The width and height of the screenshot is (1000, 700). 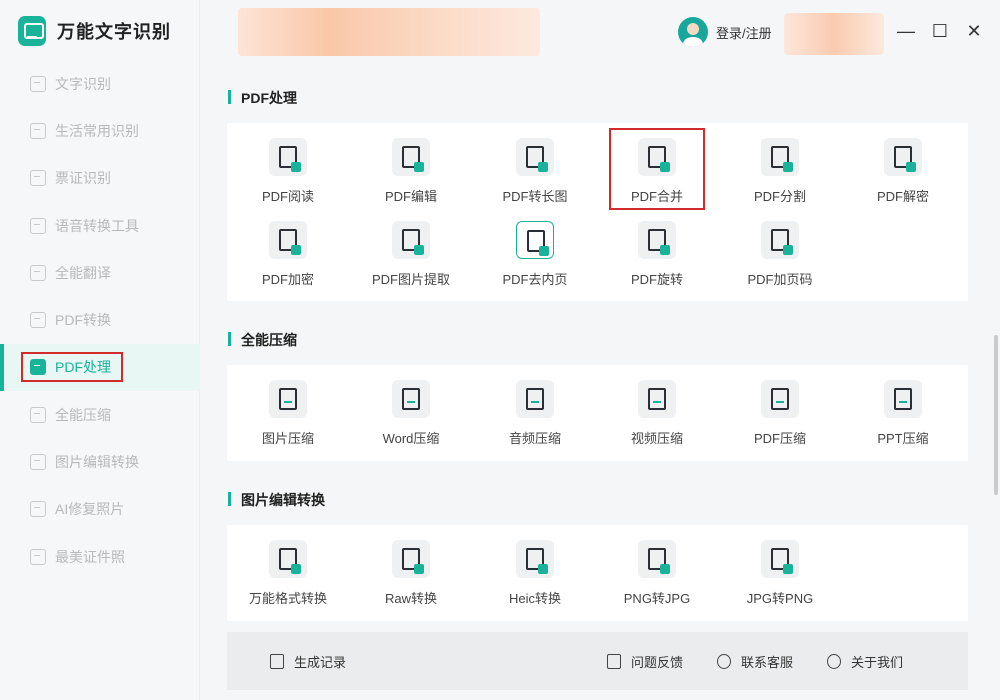 I want to click on sidebar-item-label: 文字识别, so click(x=83, y=83).